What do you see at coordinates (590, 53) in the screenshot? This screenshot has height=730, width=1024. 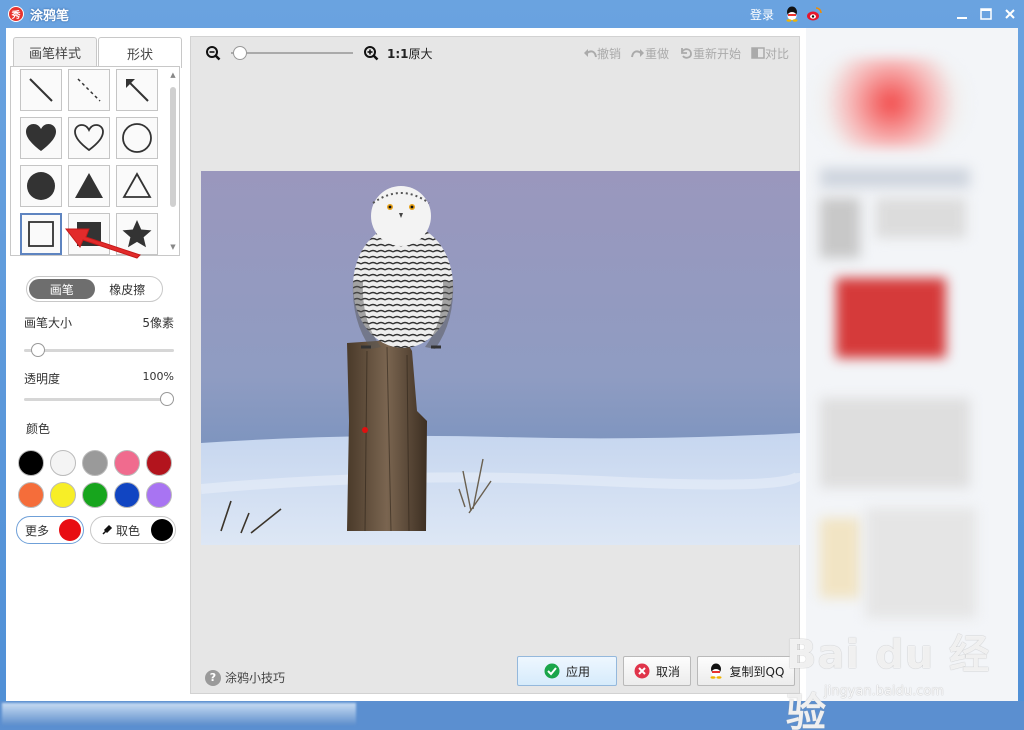 I see `undo-icon` at bounding box center [590, 53].